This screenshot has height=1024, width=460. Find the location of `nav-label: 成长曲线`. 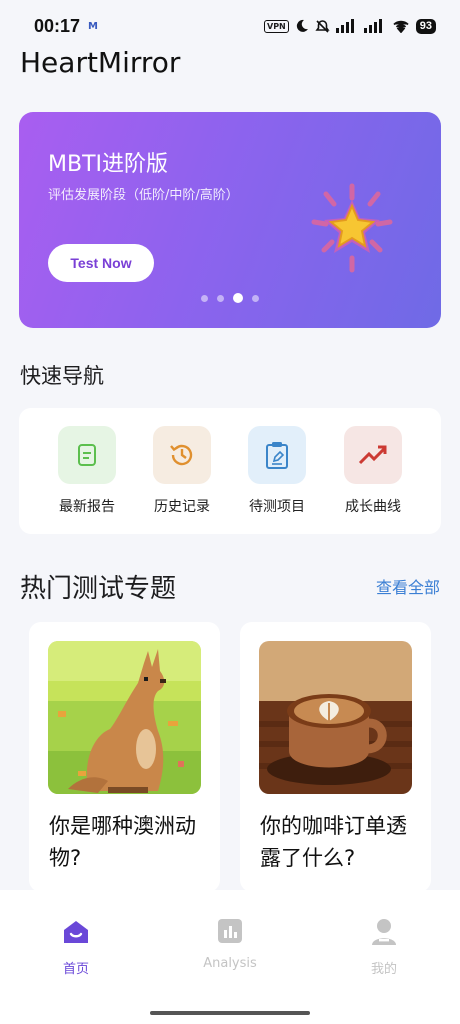

nav-label: 成长曲线 is located at coordinates (373, 507).